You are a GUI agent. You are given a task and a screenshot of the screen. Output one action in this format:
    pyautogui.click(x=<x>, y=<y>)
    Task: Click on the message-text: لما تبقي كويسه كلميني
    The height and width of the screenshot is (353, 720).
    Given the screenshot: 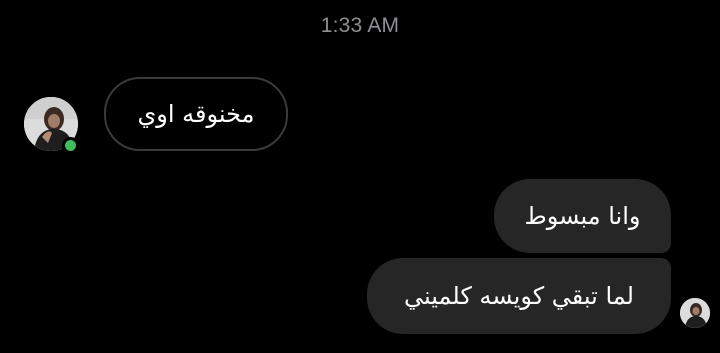 What is the action you would take?
    pyautogui.click(x=519, y=296)
    